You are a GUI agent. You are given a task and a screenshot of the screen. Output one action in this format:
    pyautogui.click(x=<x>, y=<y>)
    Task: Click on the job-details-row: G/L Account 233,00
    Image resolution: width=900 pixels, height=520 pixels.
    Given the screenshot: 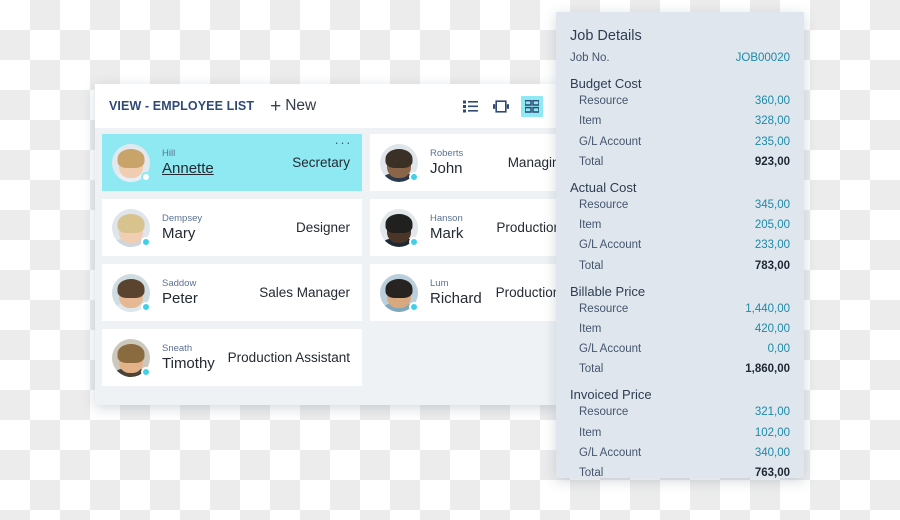 What is the action you would take?
    pyautogui.click(x=680, y=249)
    